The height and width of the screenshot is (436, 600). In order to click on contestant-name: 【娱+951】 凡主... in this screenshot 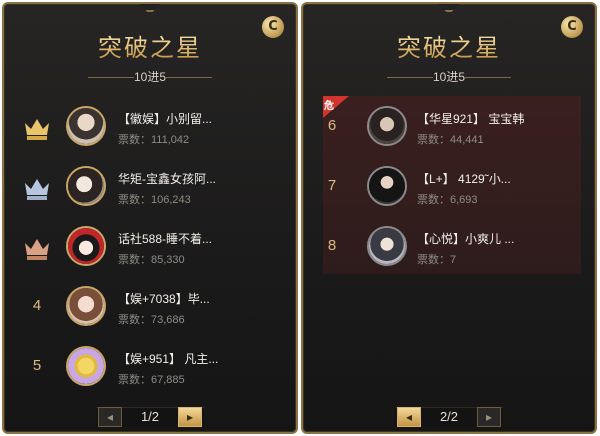, I will do `click(182, 358)`.